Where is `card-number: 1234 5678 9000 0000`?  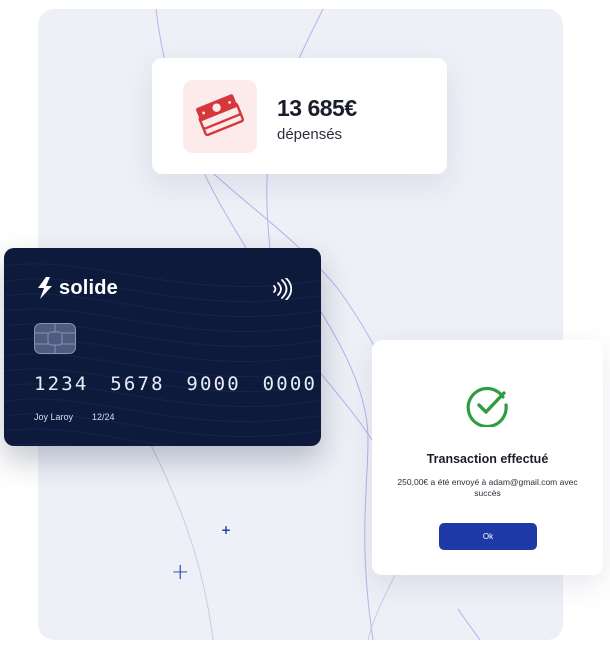 card-number: 1234 5678 9000 0000 is located at coordinates (176, 384).